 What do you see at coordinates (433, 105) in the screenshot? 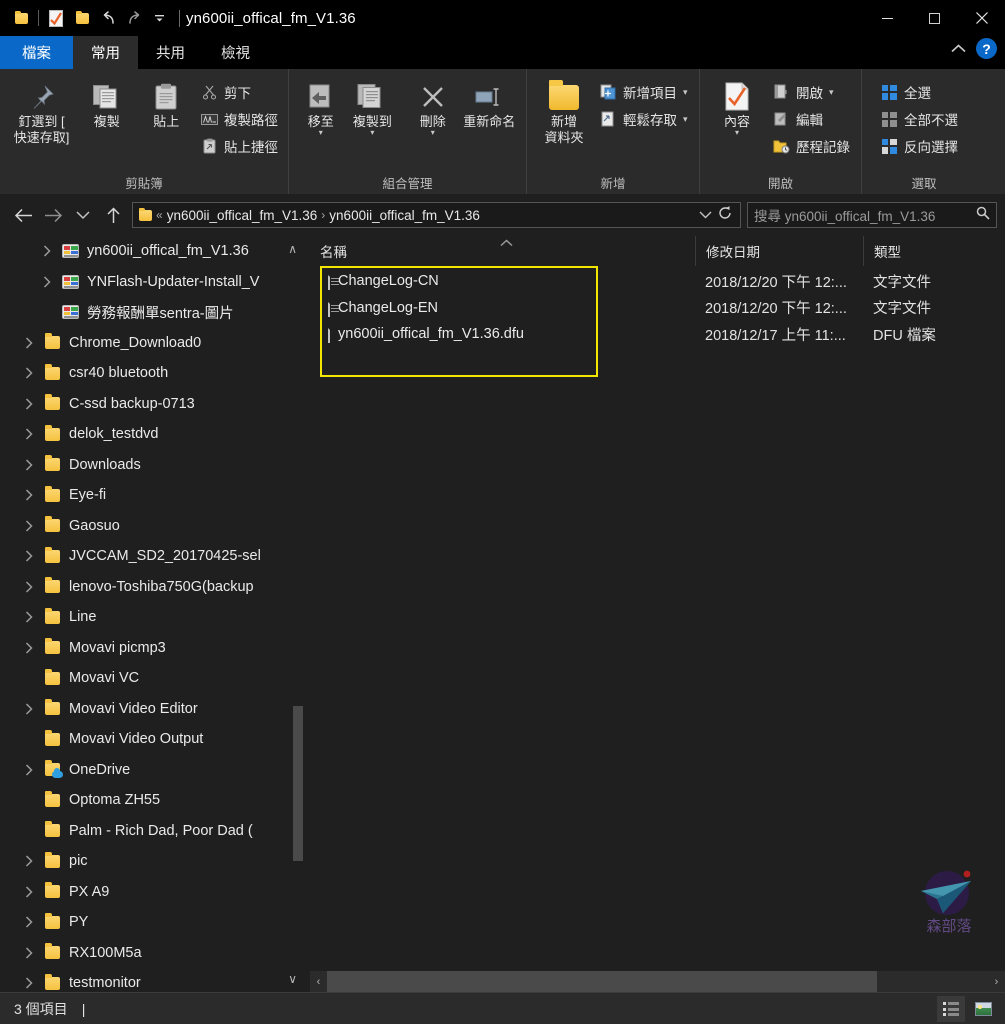
I see `delete-button: 刪除 ▾` at bounding box center [433, 105].